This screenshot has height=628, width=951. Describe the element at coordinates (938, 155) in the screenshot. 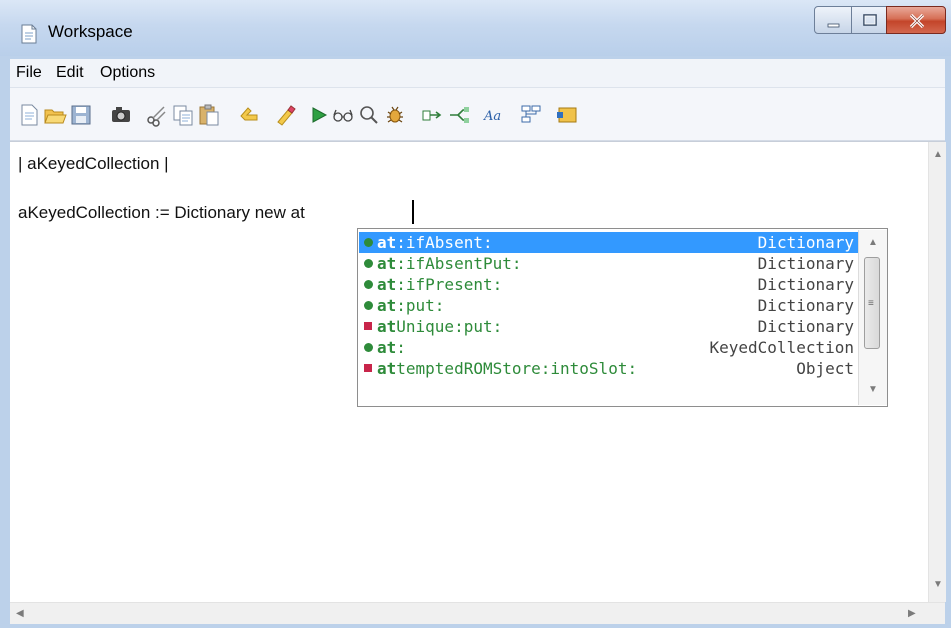

I see `scroll-up-arrow-icon: ▲` at that location.